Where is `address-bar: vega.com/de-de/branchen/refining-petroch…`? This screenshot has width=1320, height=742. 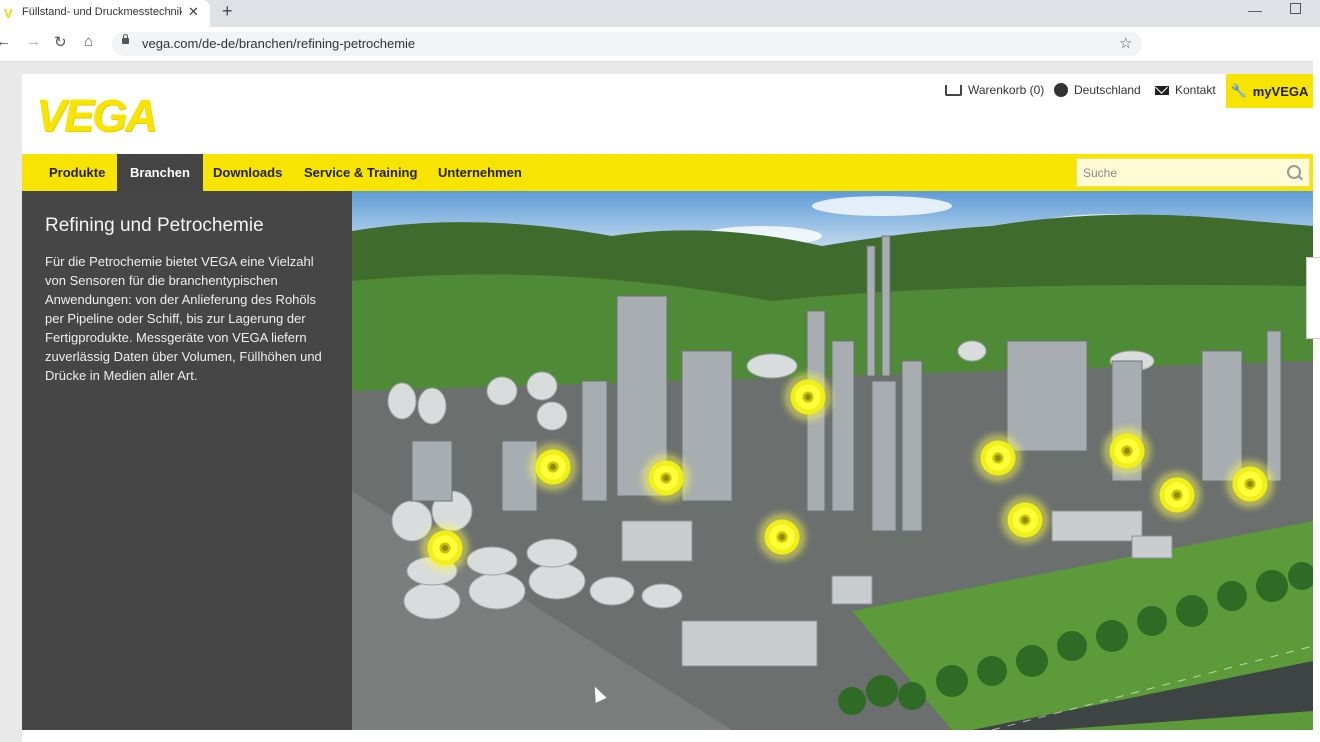 address-bar: vega.com/de-de/branchen/refining-petroch… is located at coordinates (627, 44).